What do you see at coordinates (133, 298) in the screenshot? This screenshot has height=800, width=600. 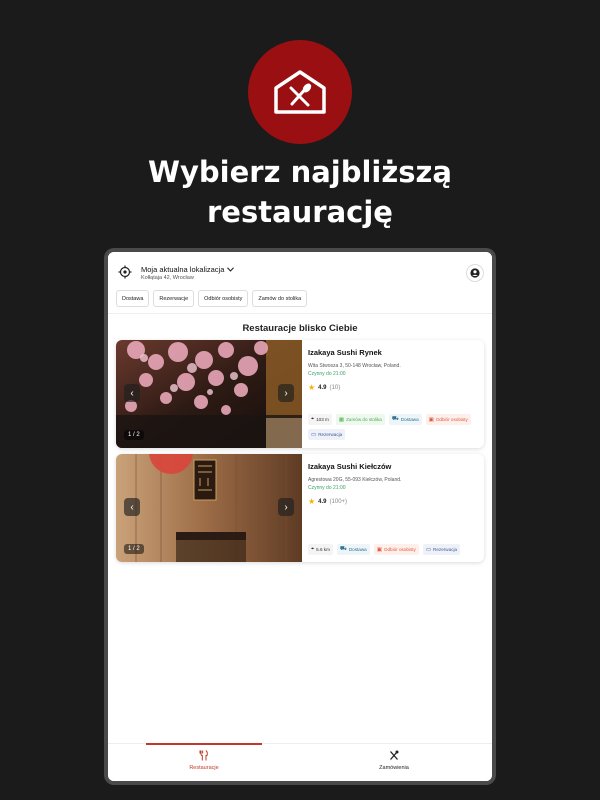 I see `chip-delivery: Dostawa` at bounding box center [133, 298].